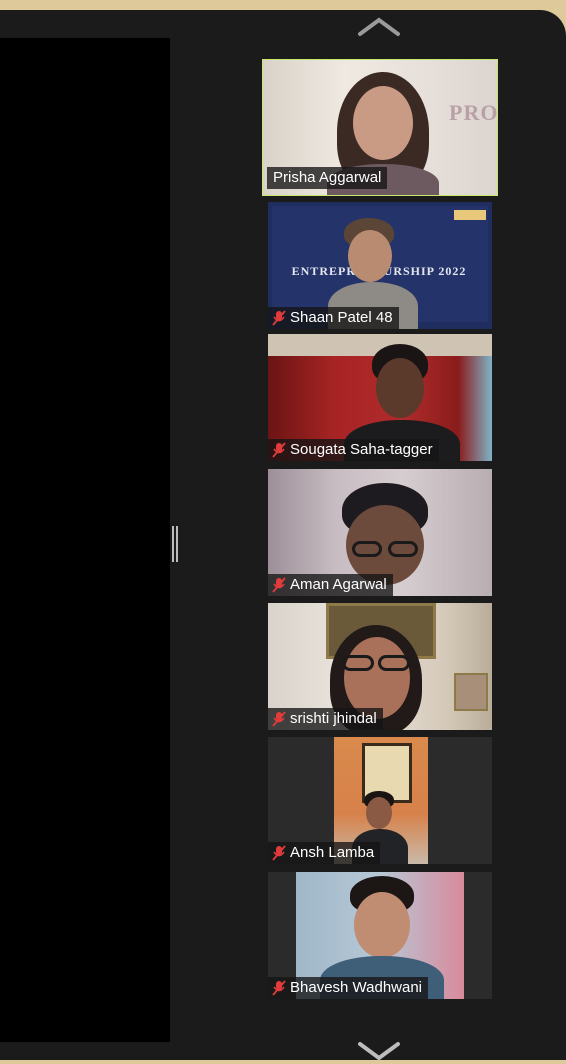 This screenshot has width=566, height=1064. Describe the element at coordinates (338, 584) in the screenshot. I see `participant-name: Aman Agarwal` at that location.